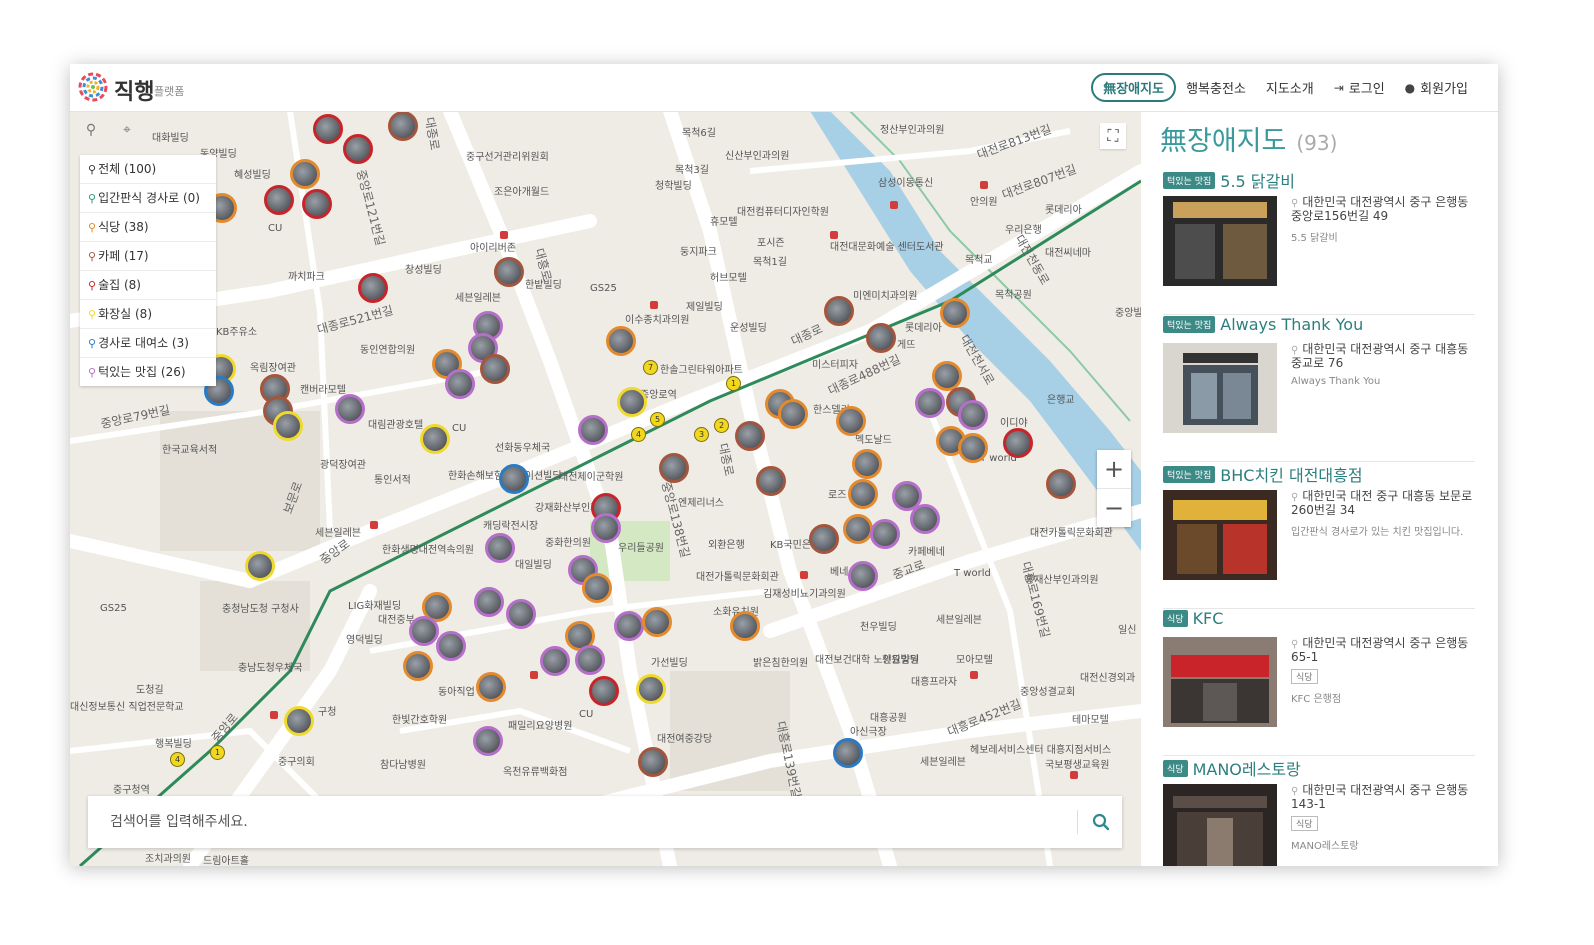  I want to click on zoom-in-button: +, so click(1114, 469).